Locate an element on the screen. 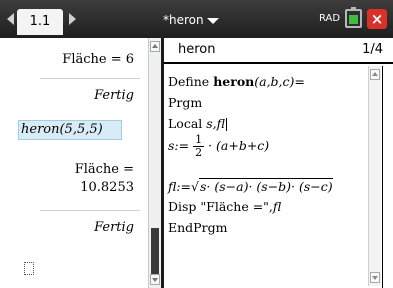  fraction: 12 is located at coordinates (199, 146).